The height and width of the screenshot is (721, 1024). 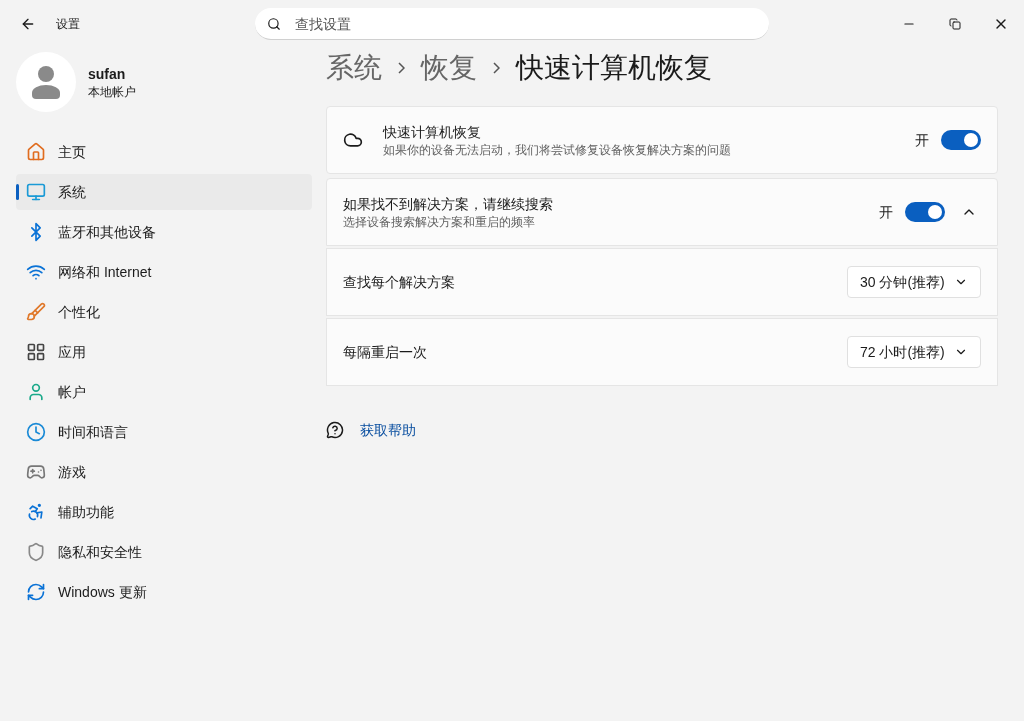 I want to click on gamepad-icon, so click(x=36, y=472).